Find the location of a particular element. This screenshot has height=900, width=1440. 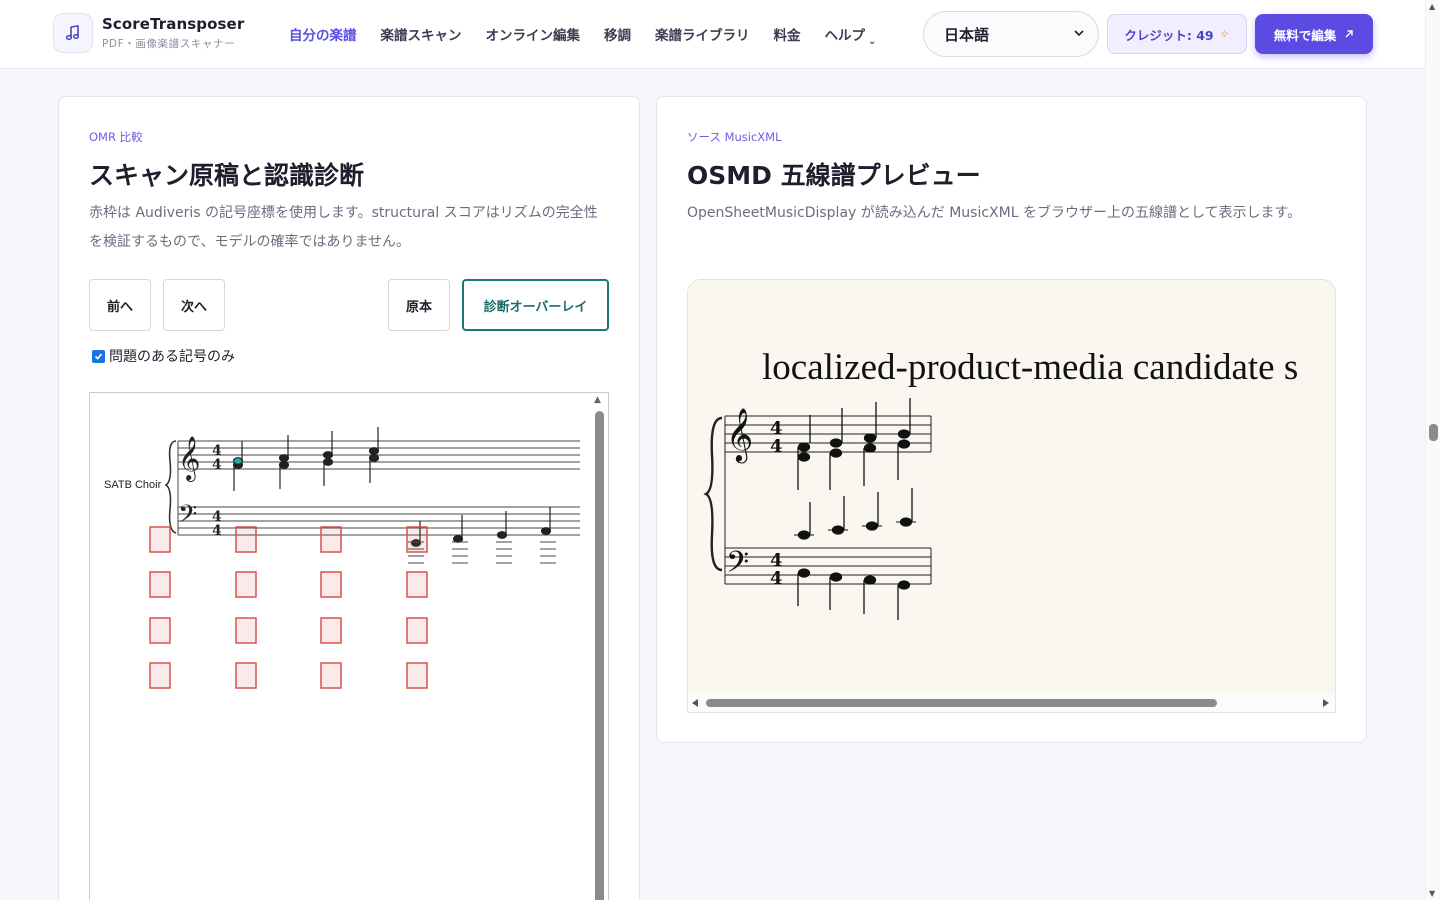

nav-library: 楽譜ライブラリ is located at coordinates (702, 34).